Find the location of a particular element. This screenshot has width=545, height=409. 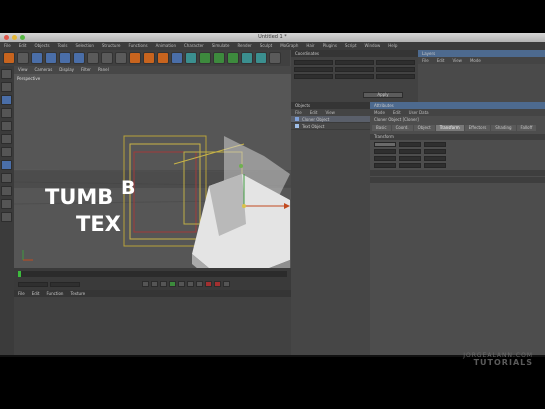

scale-tool-icon is located at coordinates (65, 58).